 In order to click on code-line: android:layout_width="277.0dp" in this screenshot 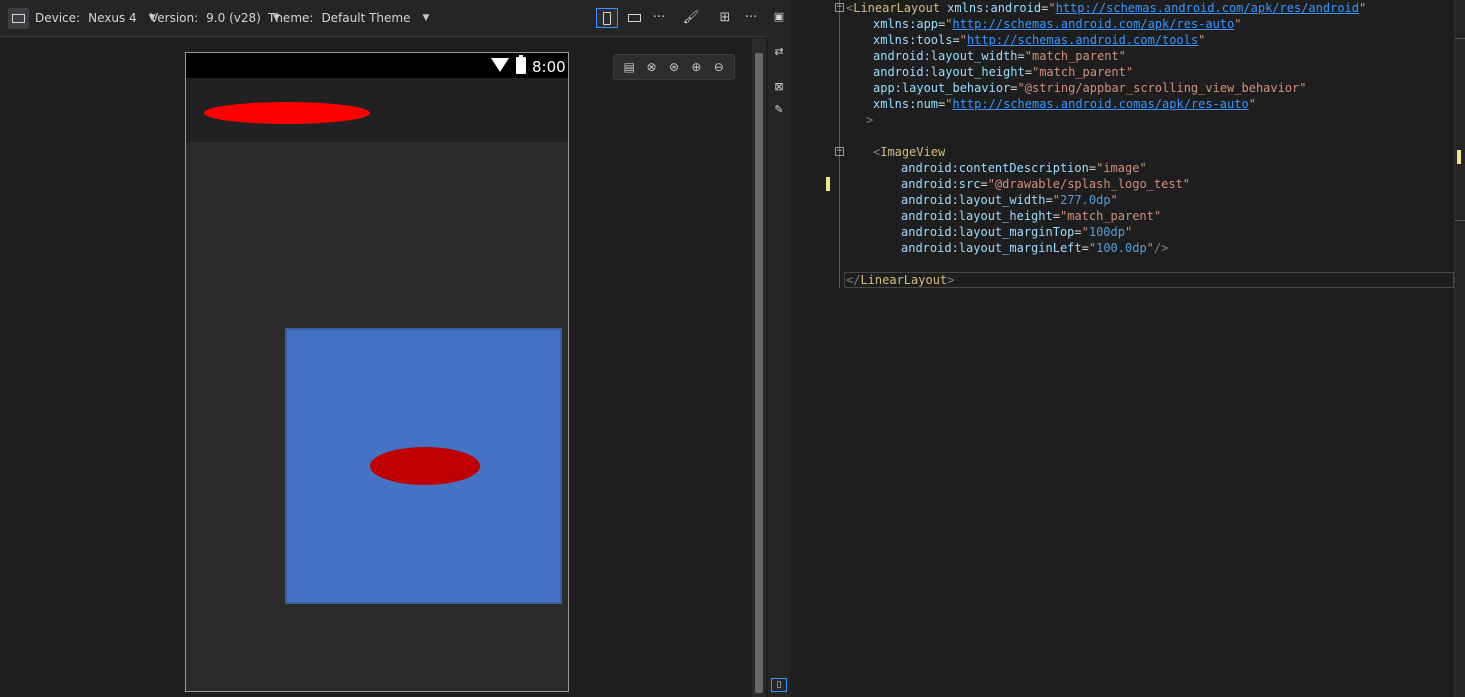, I will do `click(1009, 200)`.